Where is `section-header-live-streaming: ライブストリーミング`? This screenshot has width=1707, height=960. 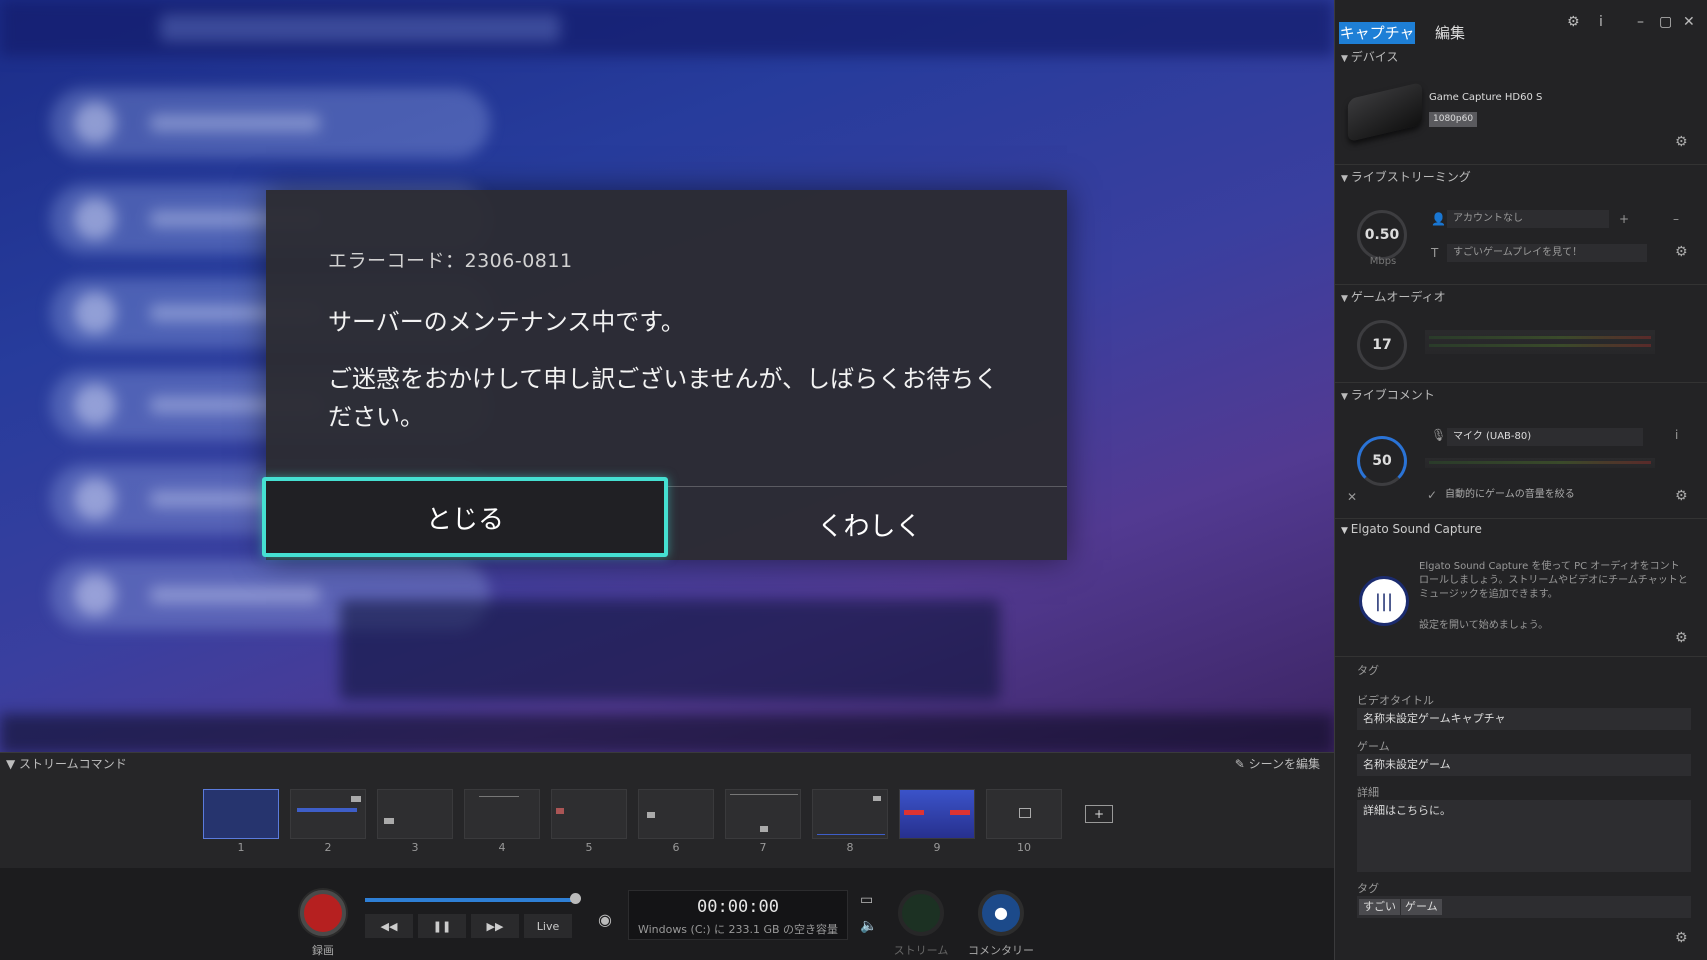 section-header-live-streaming: ライブストリーミング is located at coordinates (1406, 176).